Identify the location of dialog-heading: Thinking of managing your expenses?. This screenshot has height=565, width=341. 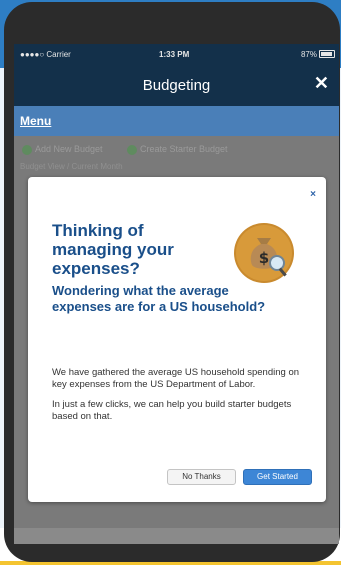
(113, 249).